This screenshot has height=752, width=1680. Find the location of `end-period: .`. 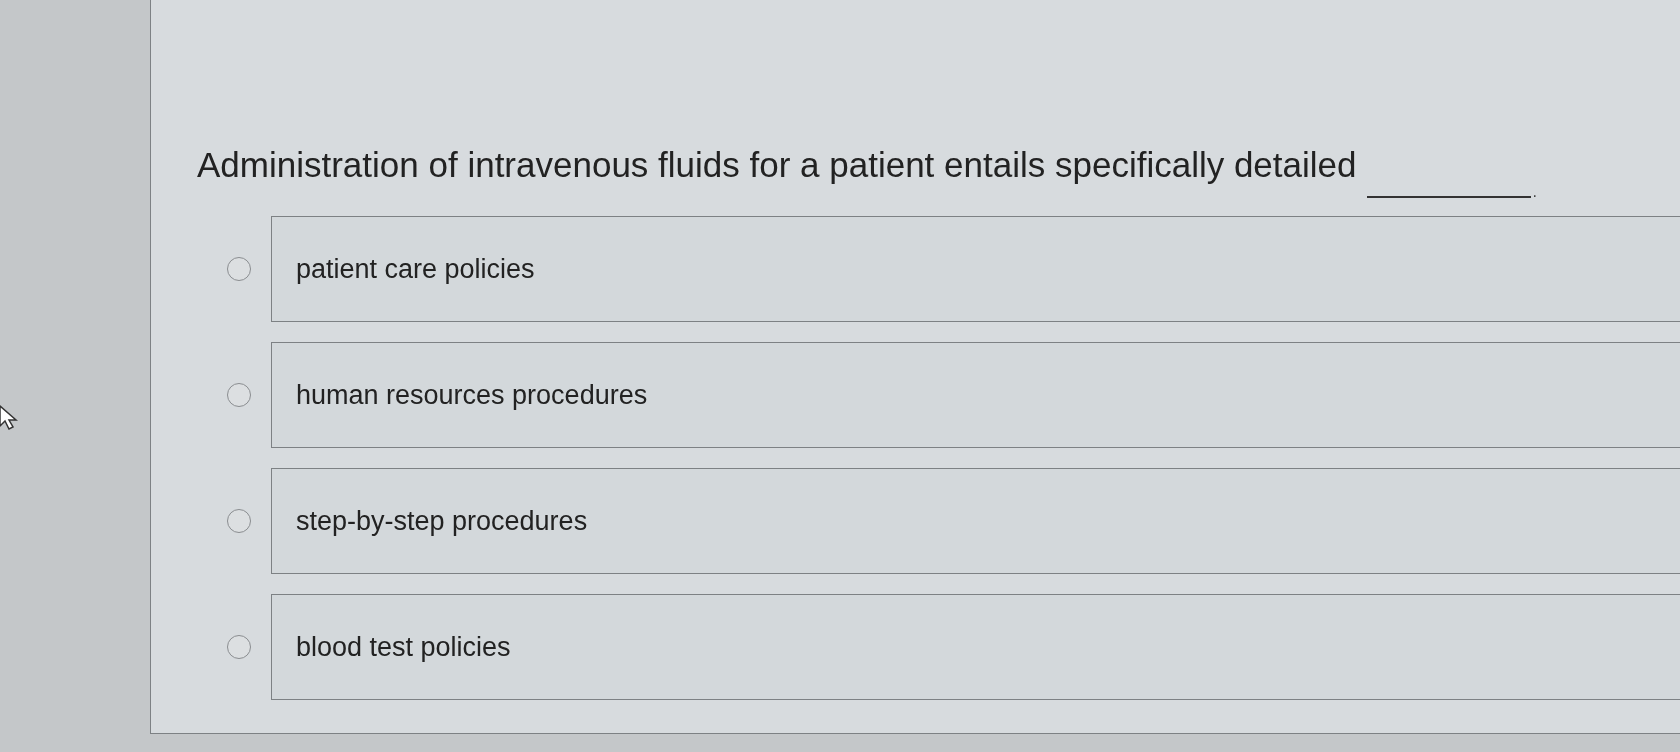

end-period: . is located at coordinates (1534, 192).